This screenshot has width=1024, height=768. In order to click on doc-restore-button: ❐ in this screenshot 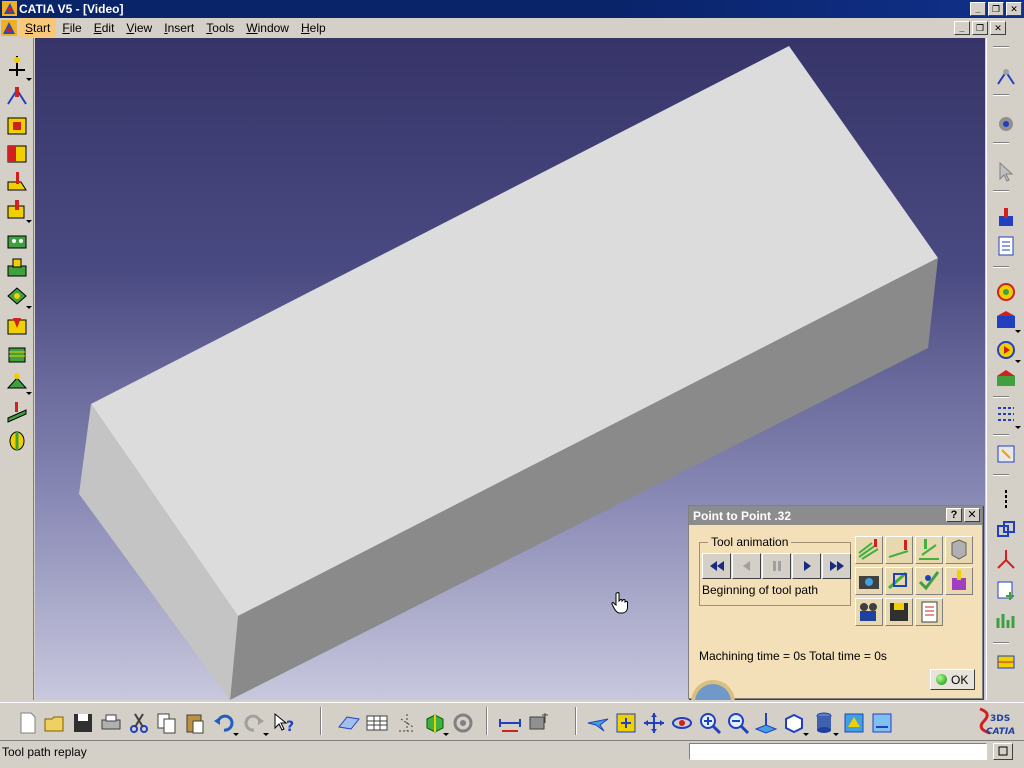, I will do `click(980, 28)`.